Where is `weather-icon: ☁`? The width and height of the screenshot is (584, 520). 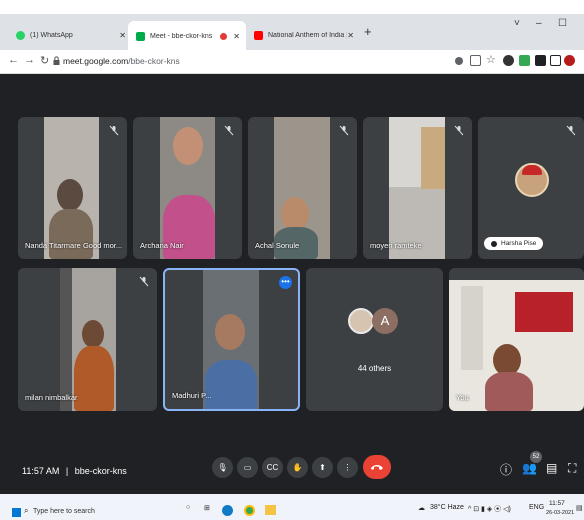
weather-icon: ☁ is located at coordinates (421, 508).